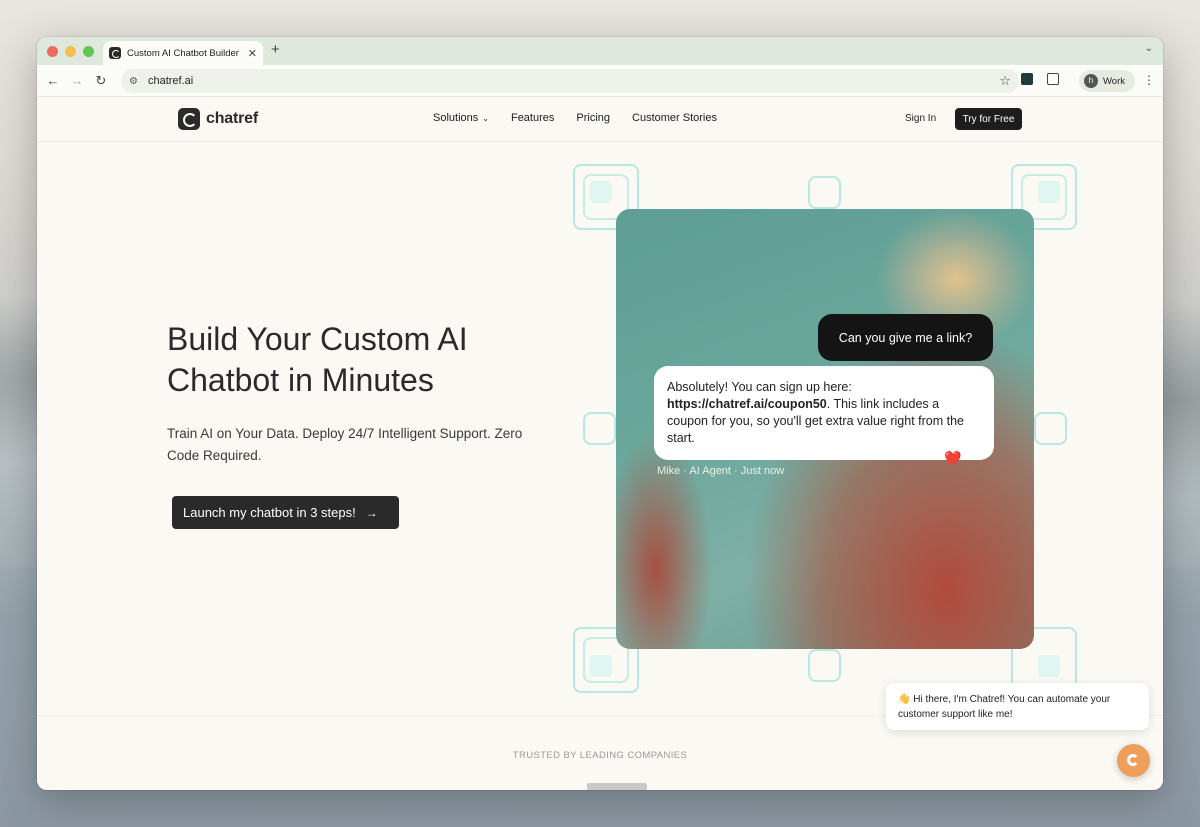 The height and width of the screenshot is (827, 1200). I want to click on sign-in-link: Sign In, so click(920, 118).